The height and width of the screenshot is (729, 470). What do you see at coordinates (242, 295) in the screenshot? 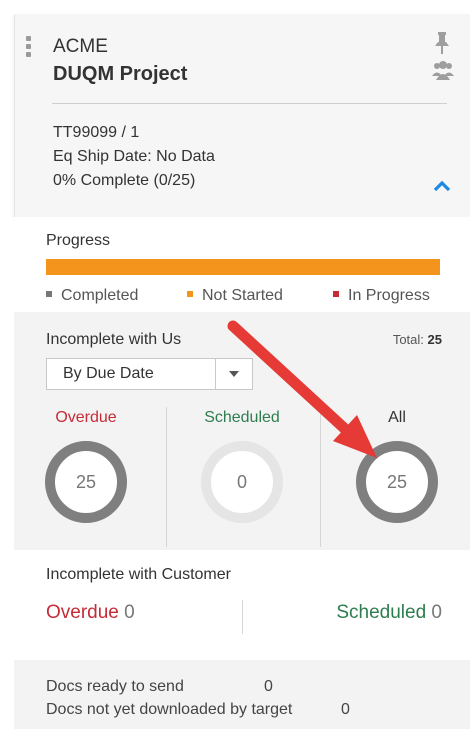
I see `legend-label-not-started: Not Started` at bounding box center [242, 295].